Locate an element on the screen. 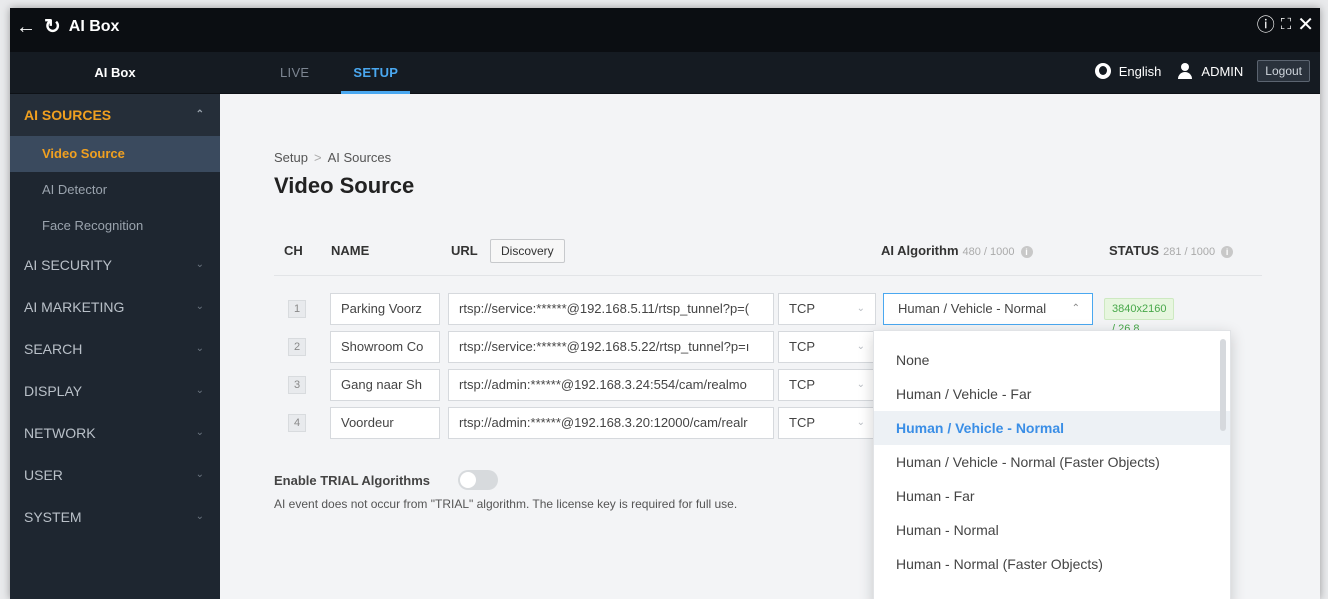 The width and height of the screenshot is (1328, 599). ai-algorithm-count: 480 / 1000 is located at coordinates (988, 252).